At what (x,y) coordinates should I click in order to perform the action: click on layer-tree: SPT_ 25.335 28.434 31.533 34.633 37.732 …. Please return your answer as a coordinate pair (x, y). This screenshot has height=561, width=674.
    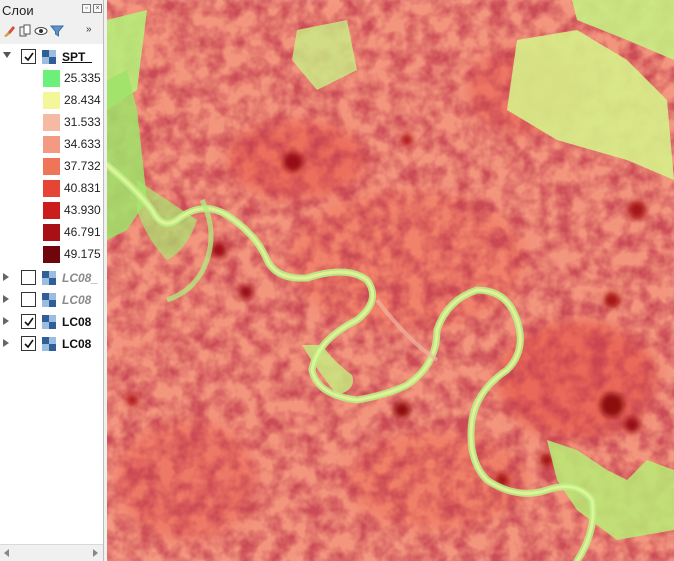
    Looking at the image, I should click on (51, 294).